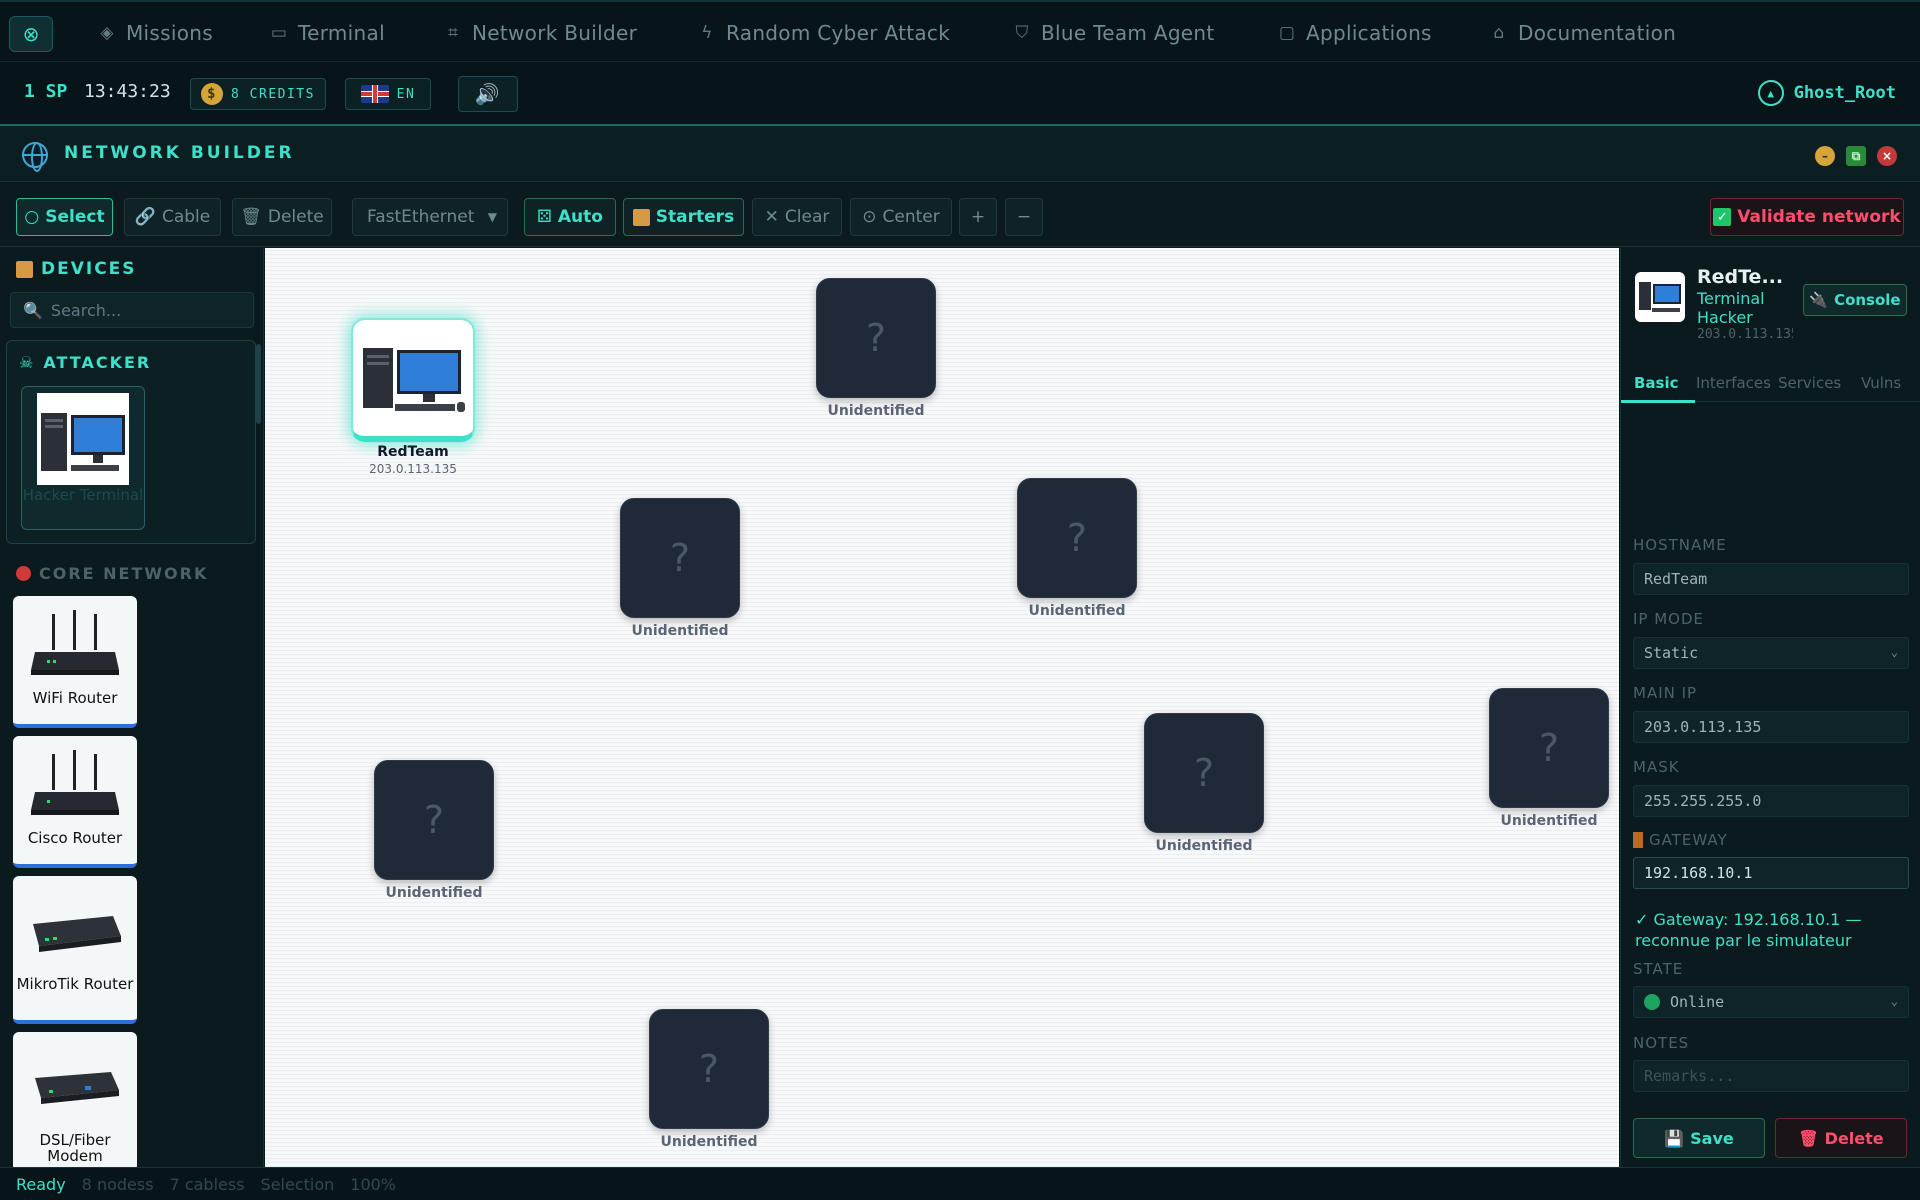 This screenshot has height=1200, width=1920. What do you see at coordinates (1844, 93) in the screenshot?
I see `username: Ghost_Root` at bounding box center [1844, 93].